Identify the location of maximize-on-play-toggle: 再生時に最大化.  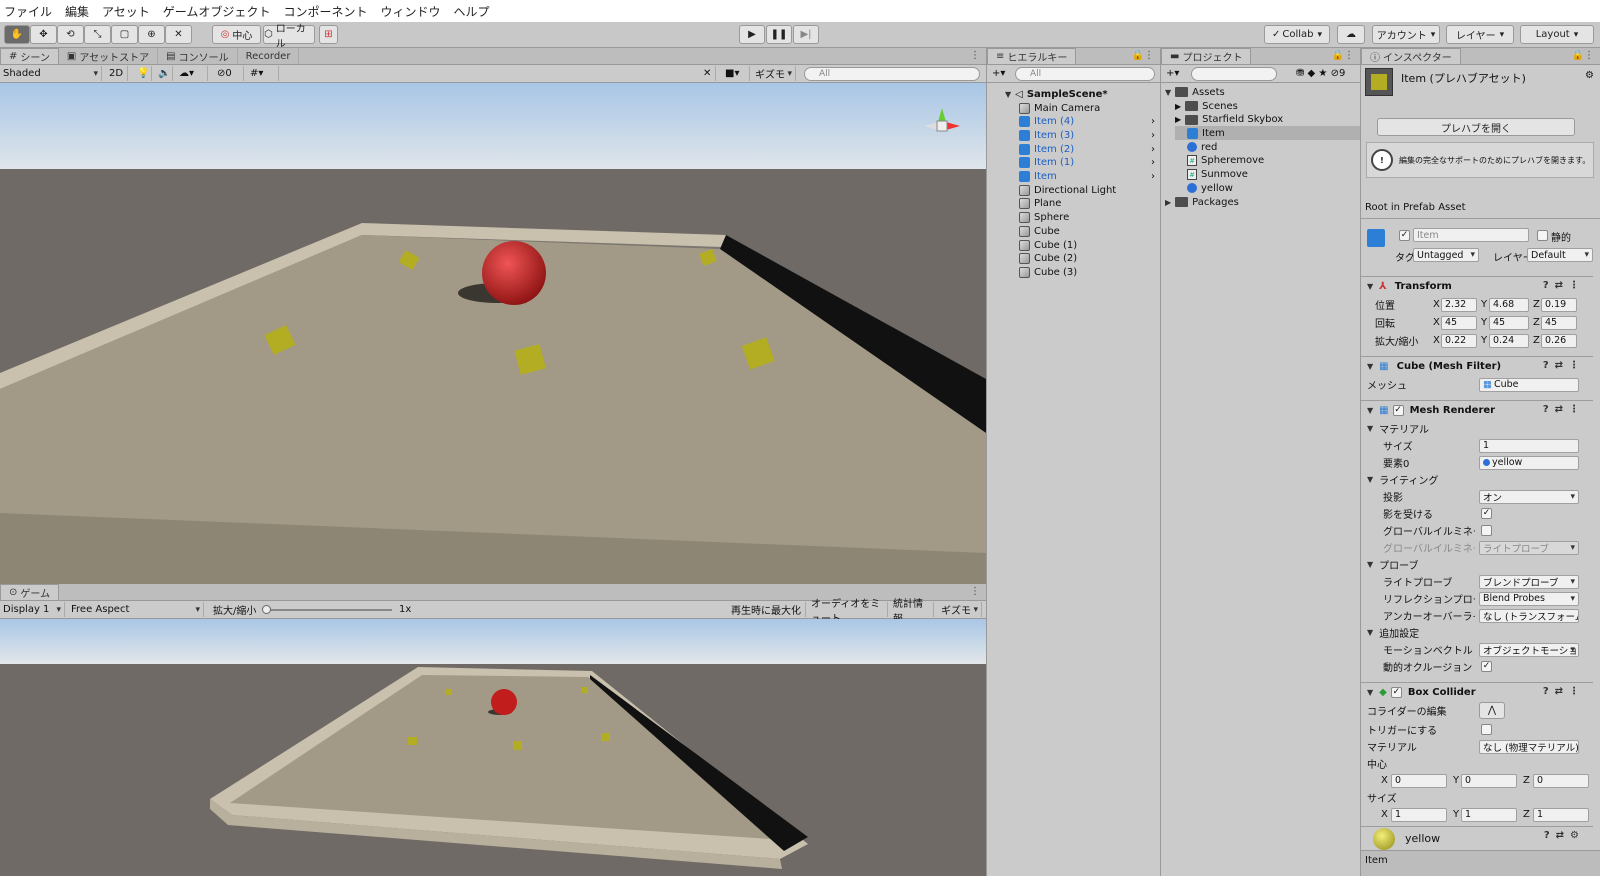
(767, 609).